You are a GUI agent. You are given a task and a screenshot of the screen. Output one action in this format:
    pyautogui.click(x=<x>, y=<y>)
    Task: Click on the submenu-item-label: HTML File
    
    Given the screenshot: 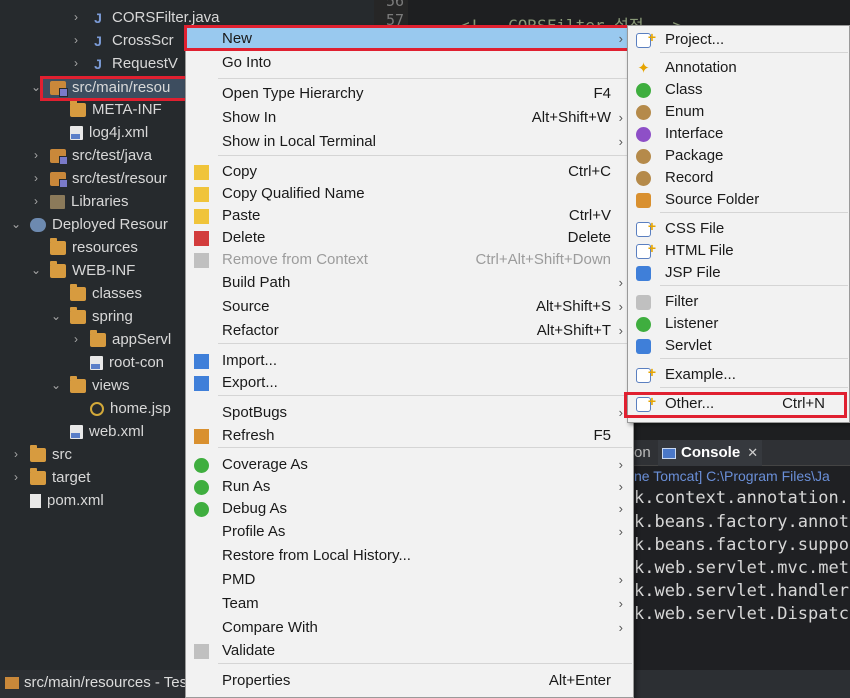 What is the action you would take?
    pyautogui.click(x=699, y=250)
    